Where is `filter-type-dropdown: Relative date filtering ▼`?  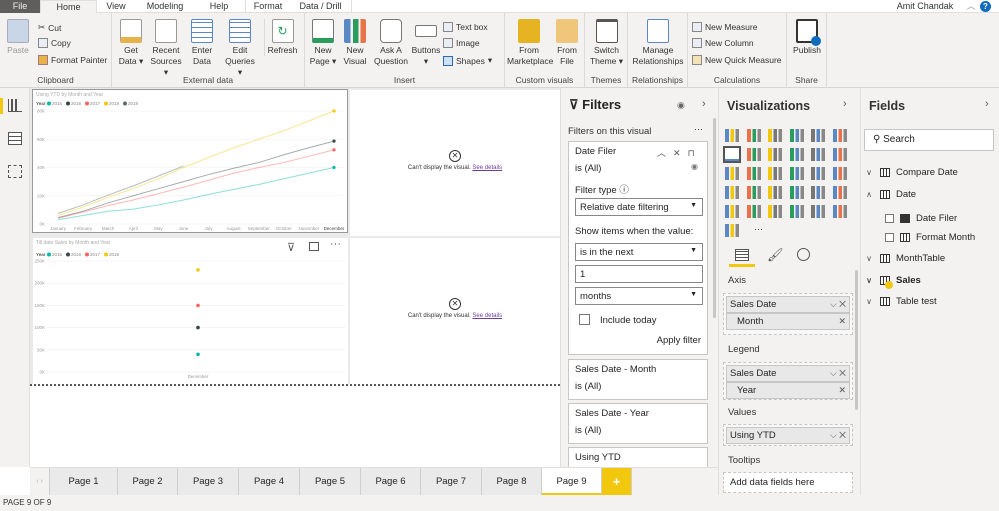 filter-type-dropdown: Relative date filtering ▼ is located at coordinates (639, 207).